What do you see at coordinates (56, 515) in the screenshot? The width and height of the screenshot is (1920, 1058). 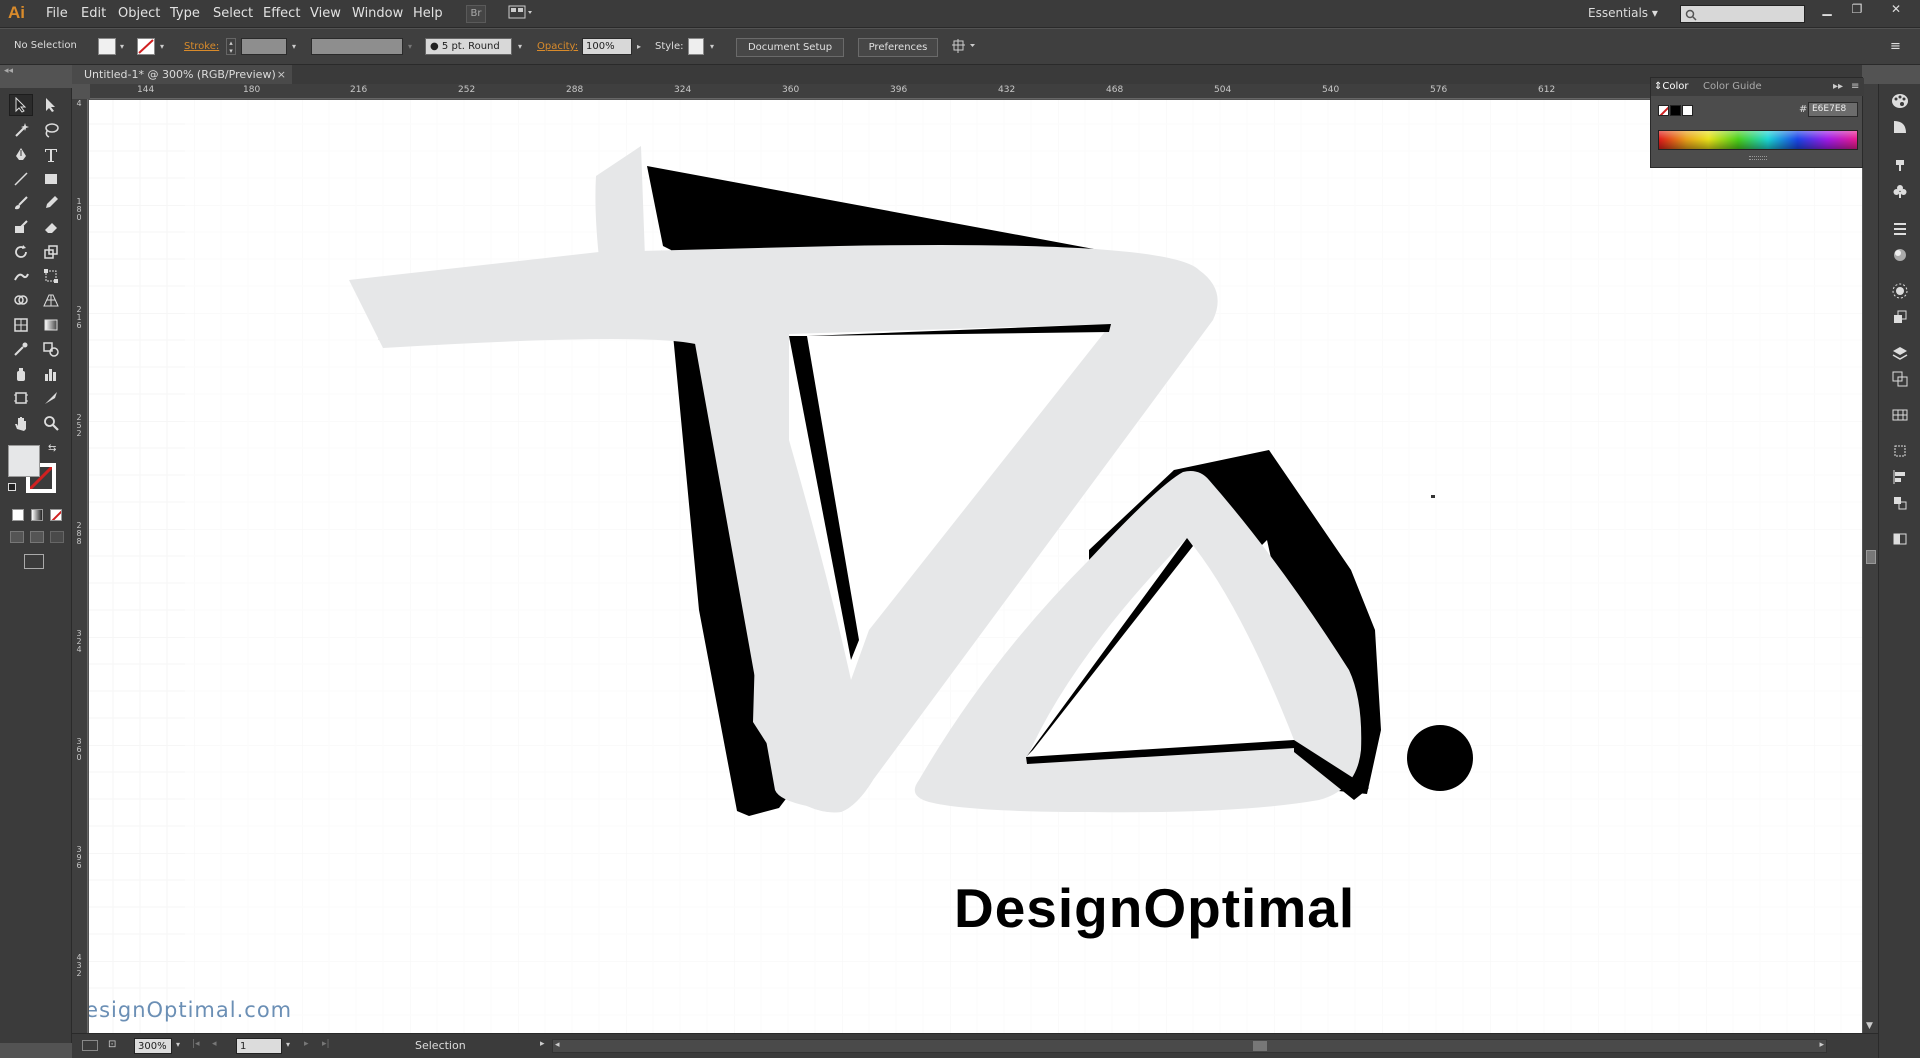 I see `none-mode-button` at bounding box center [56, 515].